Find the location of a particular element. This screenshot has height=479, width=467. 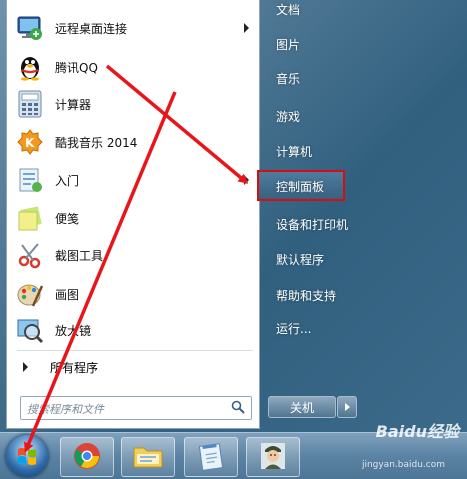

svg-text: K is located at coordinates (30, 143).